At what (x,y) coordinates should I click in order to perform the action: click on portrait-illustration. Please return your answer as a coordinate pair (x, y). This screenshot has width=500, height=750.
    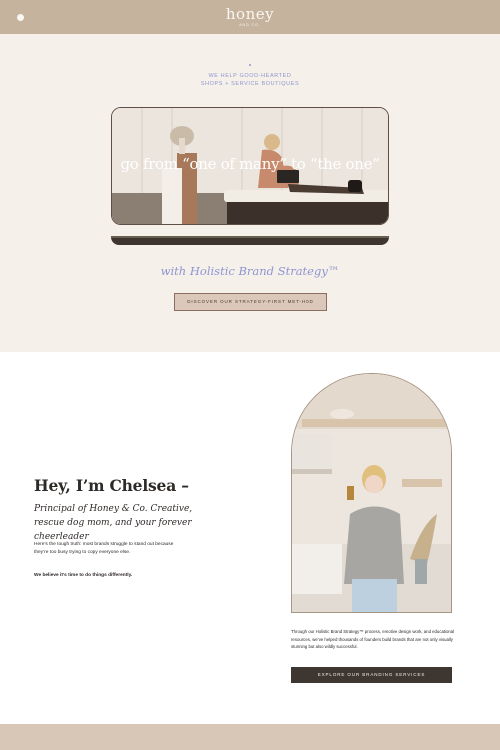
    Looking at the image, I should click on (371, 493).